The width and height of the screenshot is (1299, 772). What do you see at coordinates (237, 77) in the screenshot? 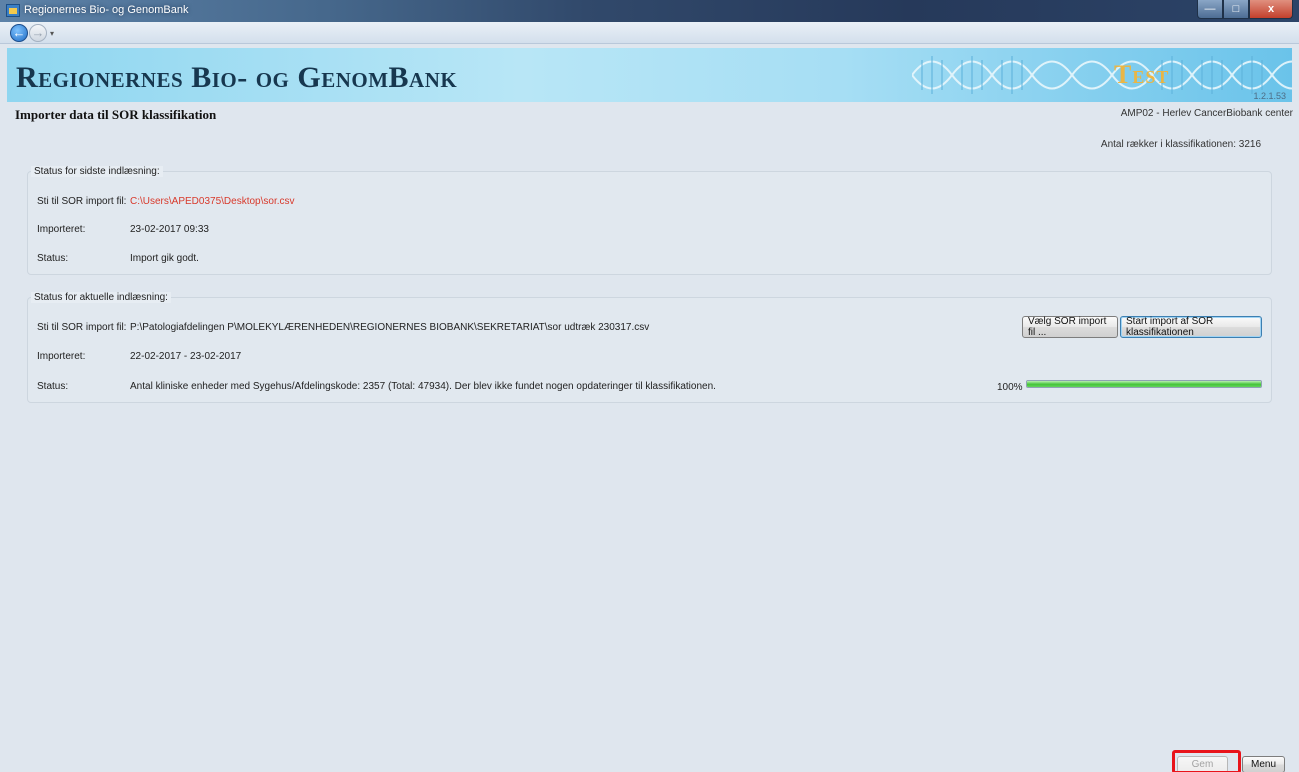
I see `brand-title: Regionernes Bio- og GenomBank` at bounding box center [237, 77].